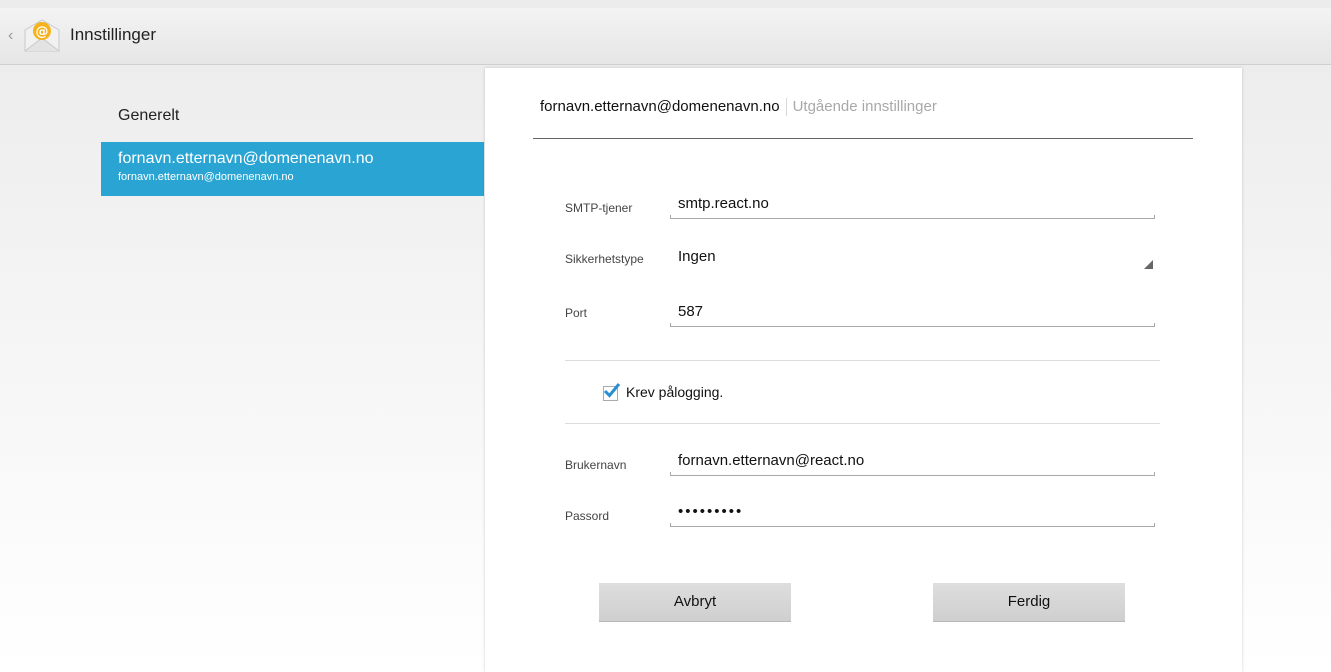  Describe the element at coordinates (697, 256) in the screenshot. I see `security-type-value: Ingen` at that location.